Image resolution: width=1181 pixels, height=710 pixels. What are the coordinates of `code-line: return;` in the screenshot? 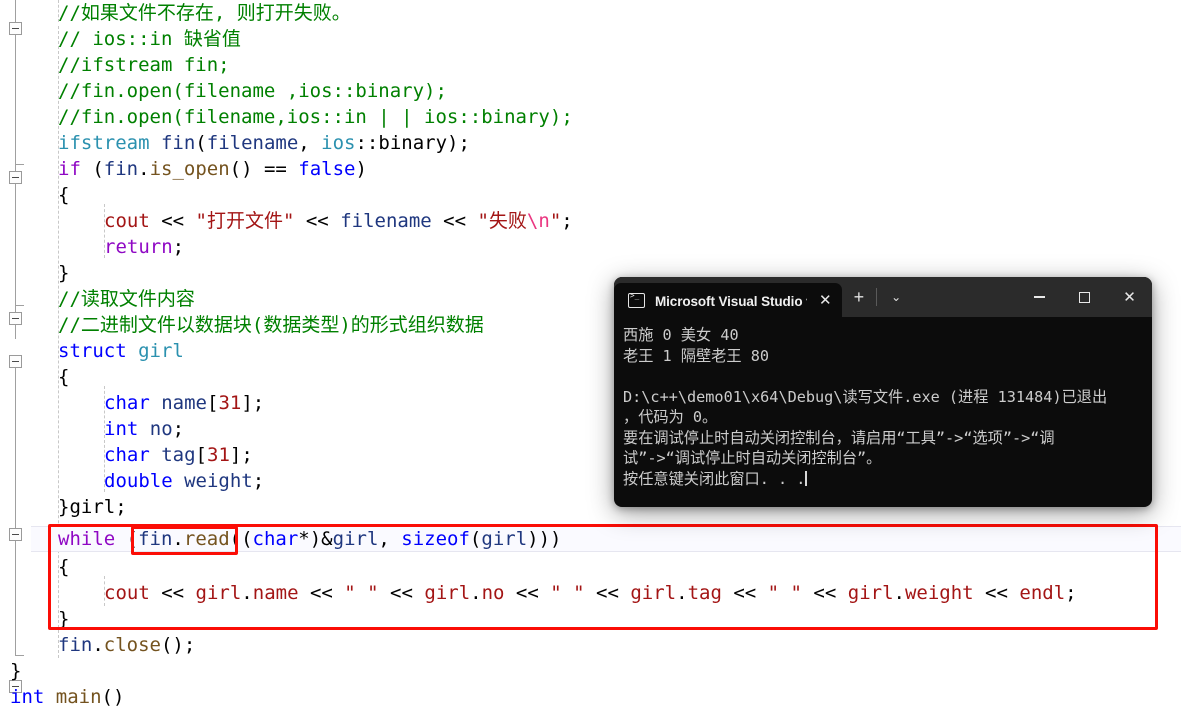 It's located at (144, 247).